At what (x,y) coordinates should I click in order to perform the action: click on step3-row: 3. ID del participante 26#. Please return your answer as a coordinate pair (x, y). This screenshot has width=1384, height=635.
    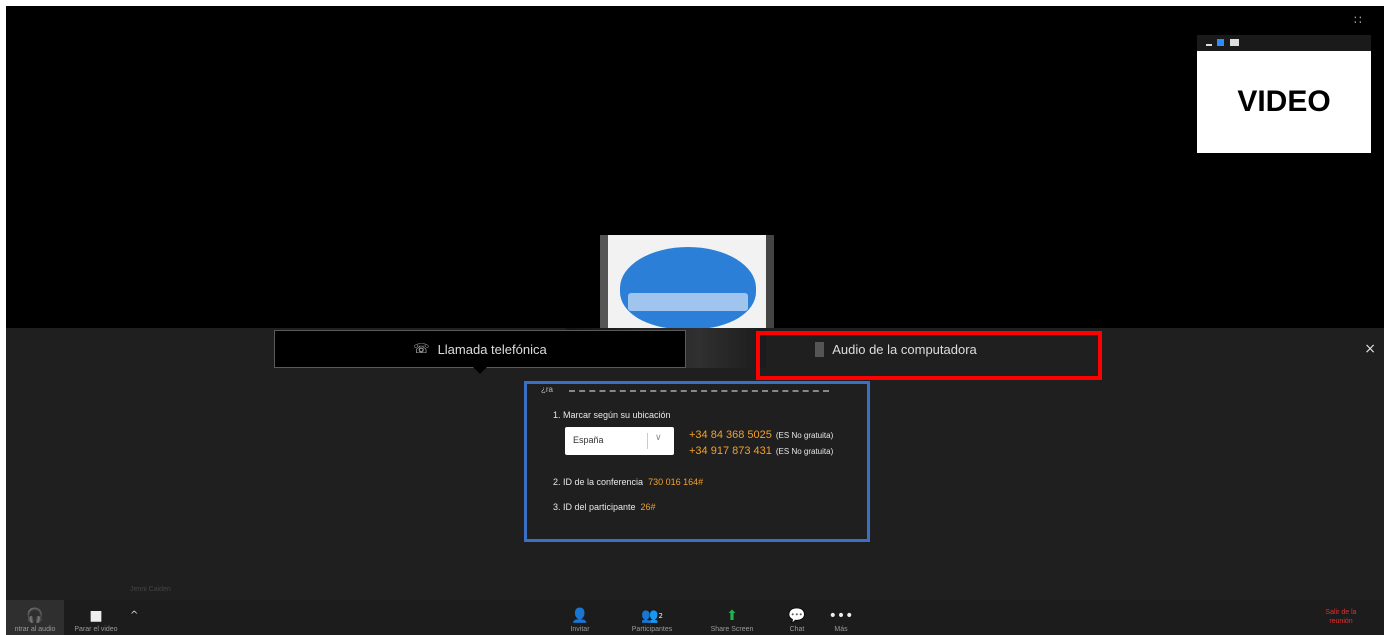
    Looking at the image, I should click on (604, 507).